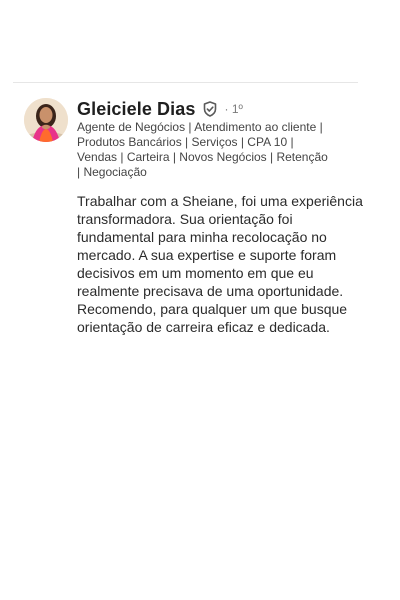  I want to click on author-avatar, so click(46, 120).